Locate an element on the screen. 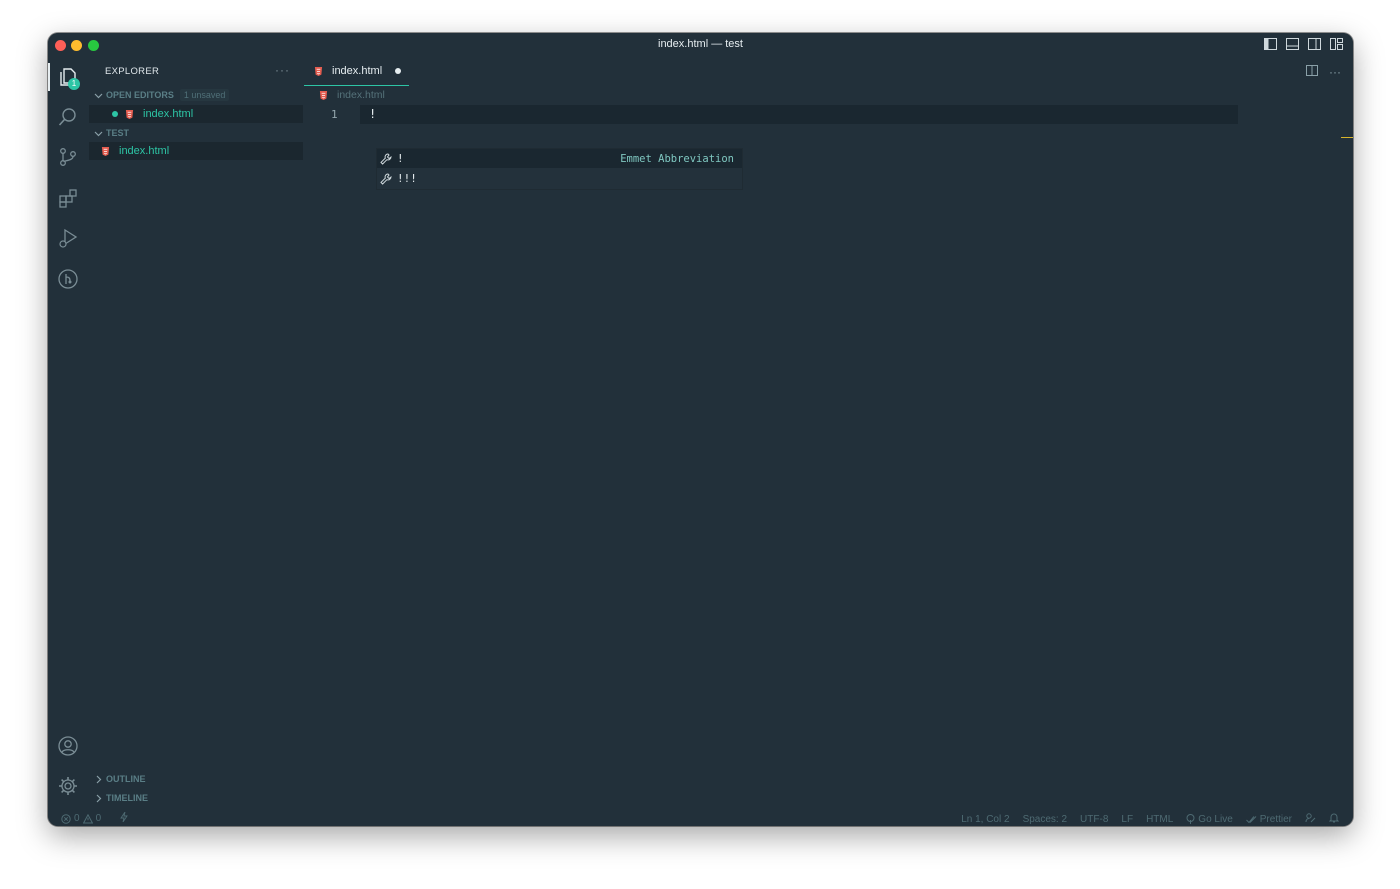 This screenshot has height=889, width=1400. accounts-activity-button is located at coordinates (68, 746).